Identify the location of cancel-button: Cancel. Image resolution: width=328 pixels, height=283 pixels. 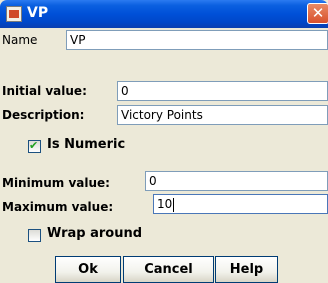
(168, 269).